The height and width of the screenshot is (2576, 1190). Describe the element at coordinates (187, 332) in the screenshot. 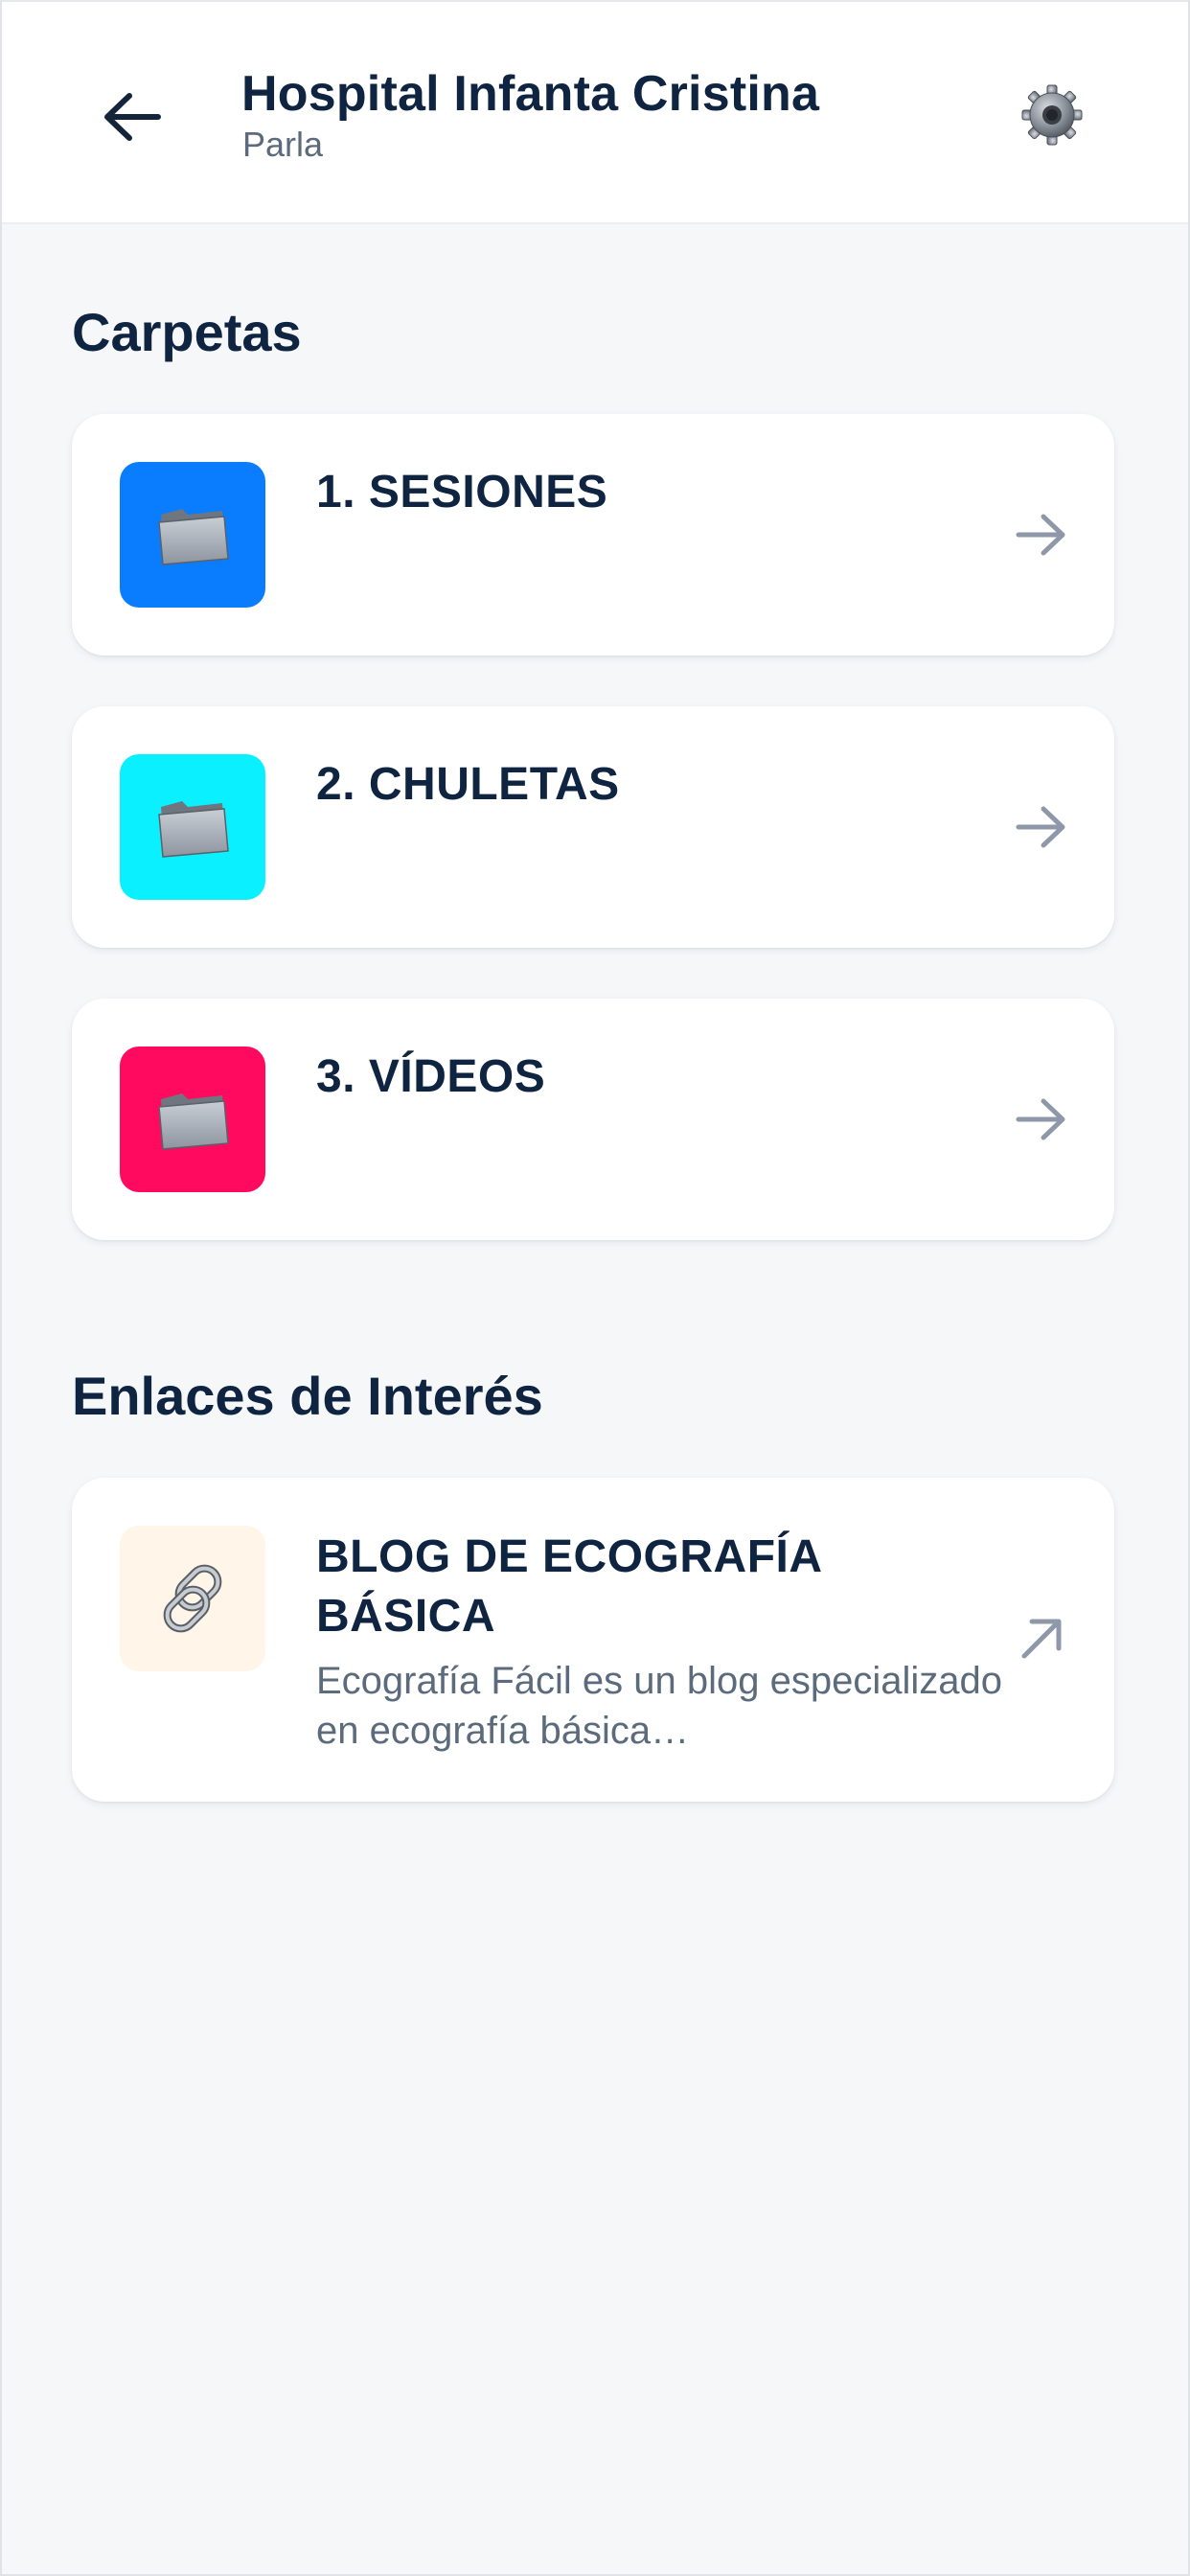

I see `folders-section-title: Carpetas` at that location.